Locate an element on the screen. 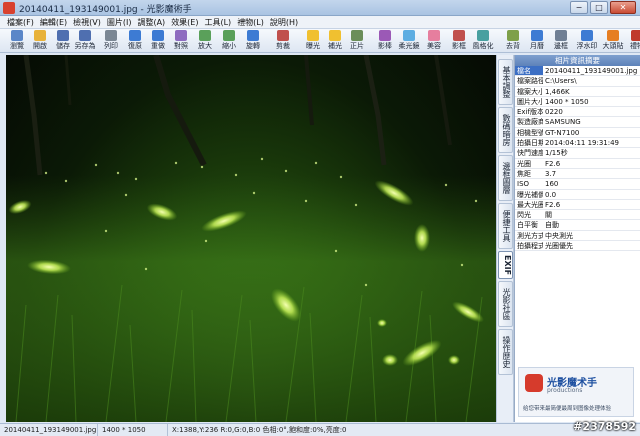 The width and height of the screenshot is (640, 436). exif-key: ISO is located at coordinates (523, 184).